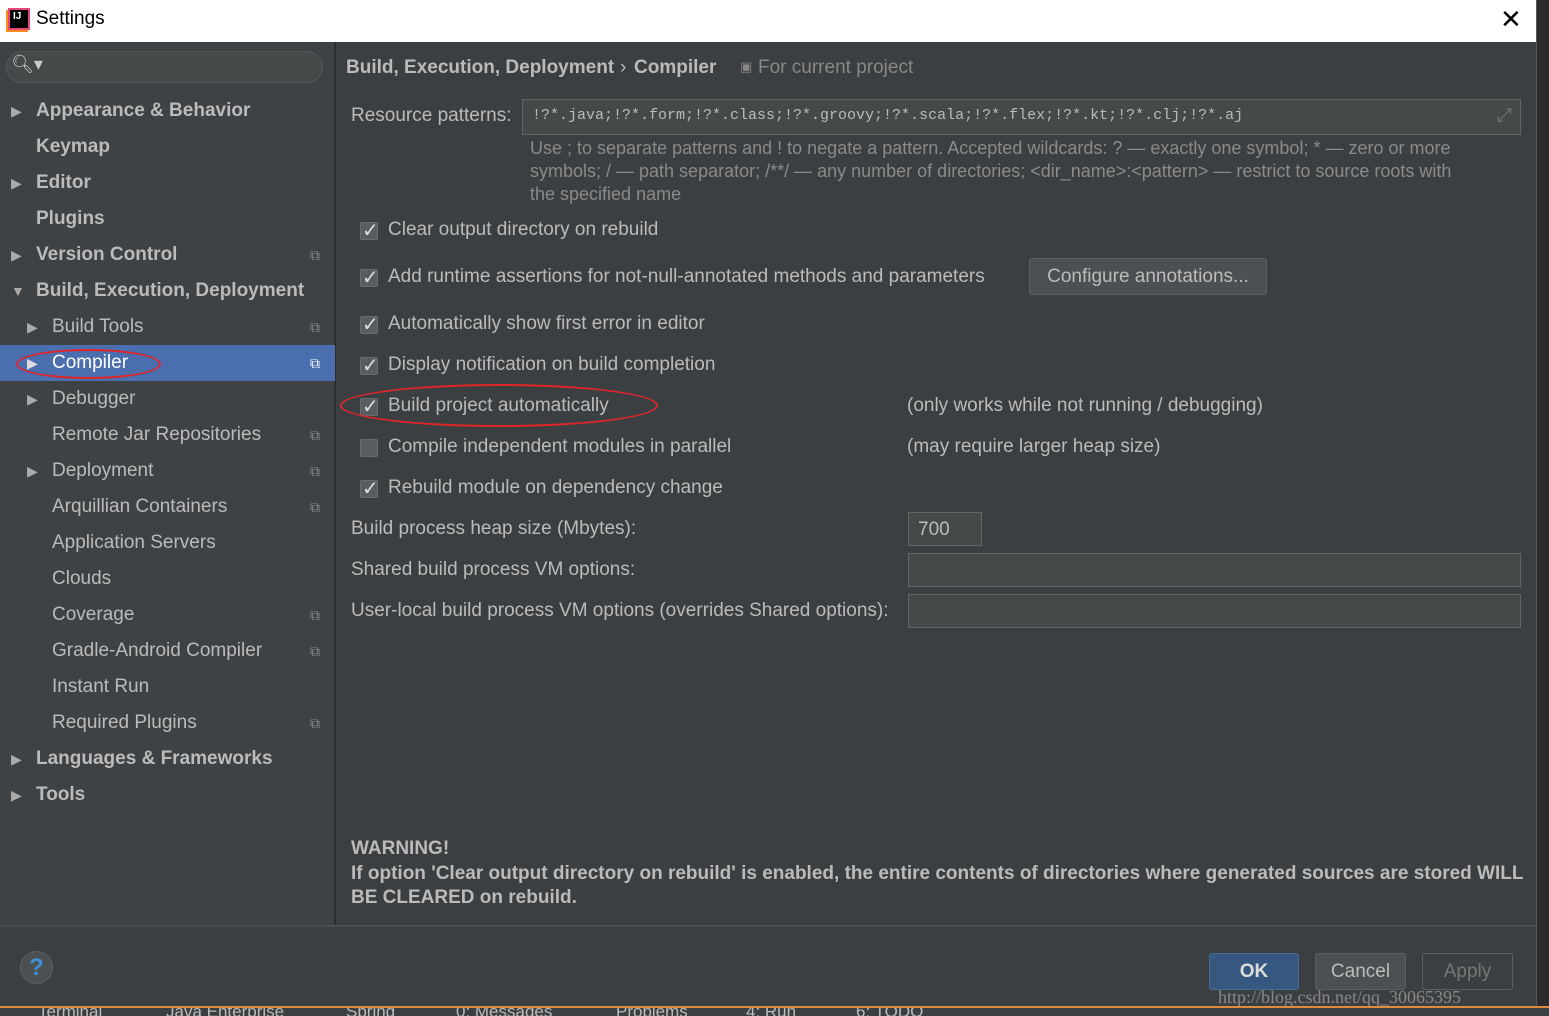  What do you see at coordinates (19, 19) in the screenshot?
I see `intellij-logo-icon: IJ` at bounding box center [19, 19].